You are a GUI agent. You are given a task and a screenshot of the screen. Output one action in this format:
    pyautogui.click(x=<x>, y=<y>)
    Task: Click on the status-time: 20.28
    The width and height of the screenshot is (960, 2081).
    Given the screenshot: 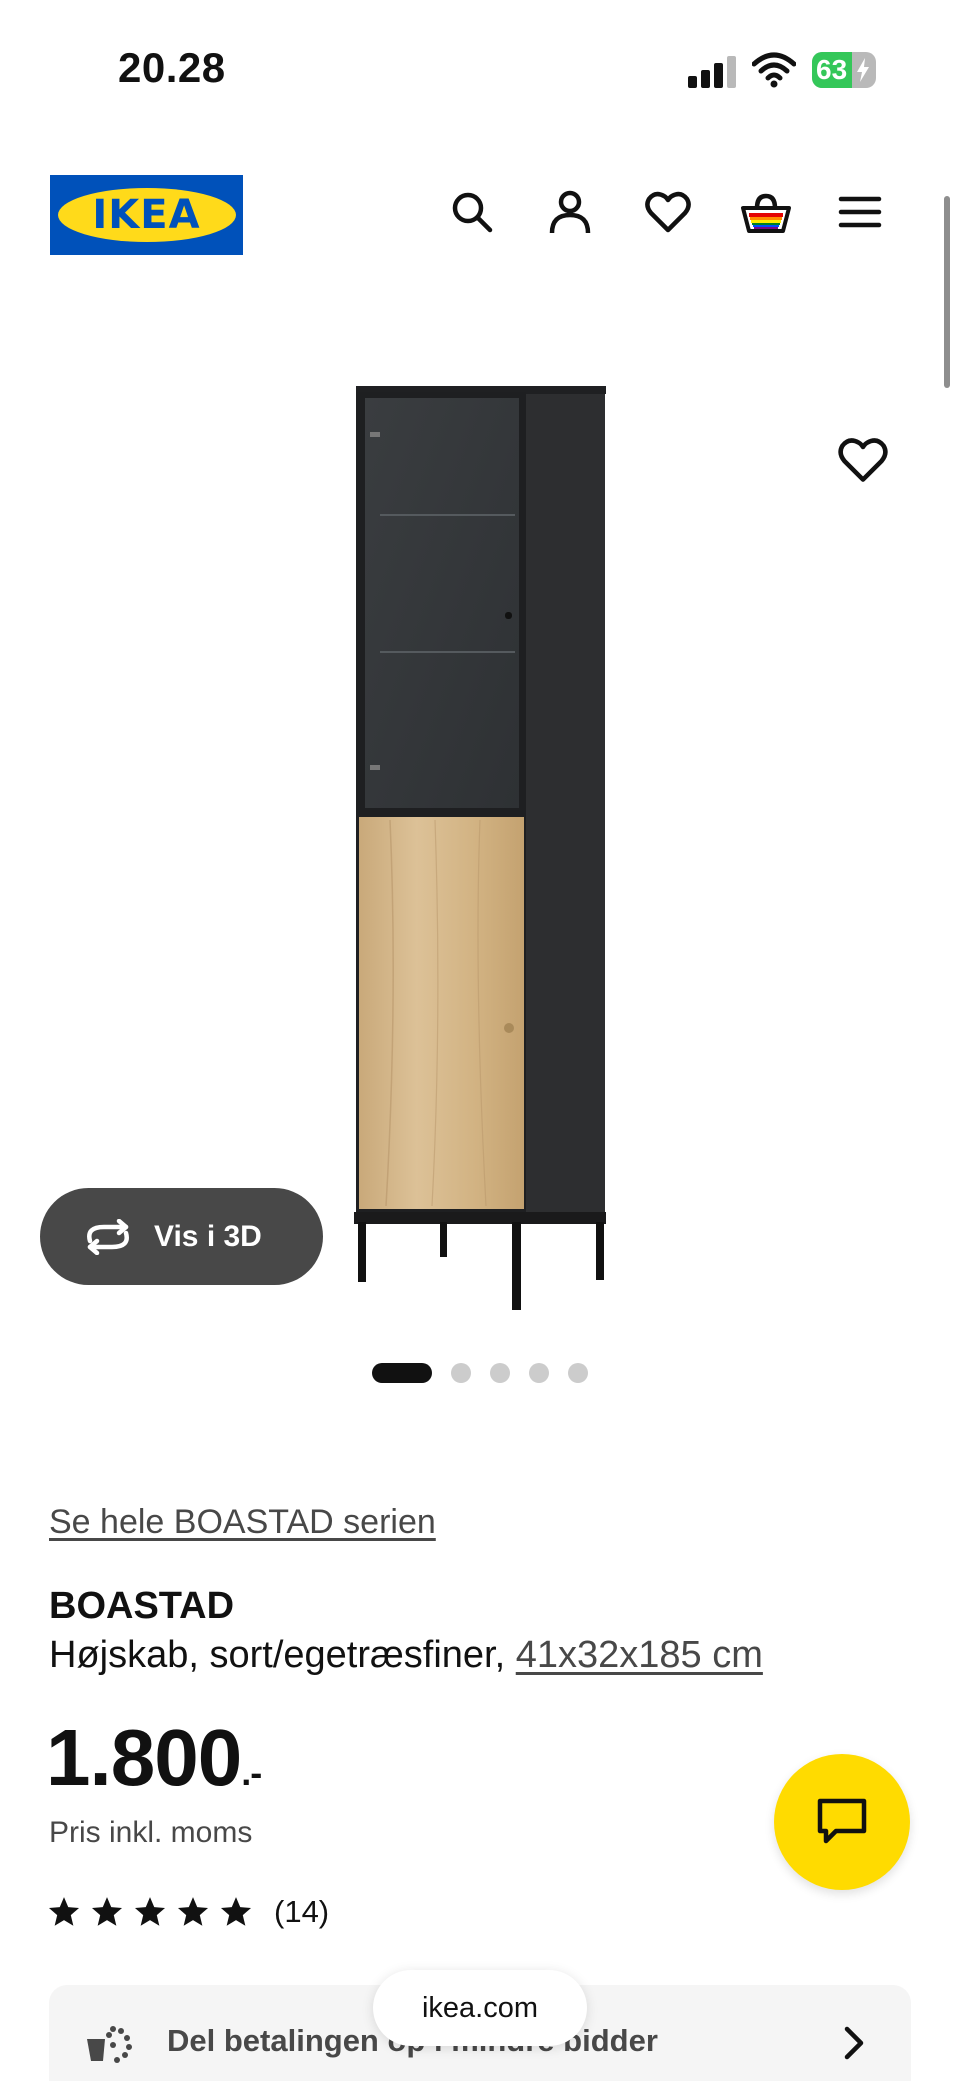 What is the action you would take?
    pyautogui.click(x=172, y=67)
    